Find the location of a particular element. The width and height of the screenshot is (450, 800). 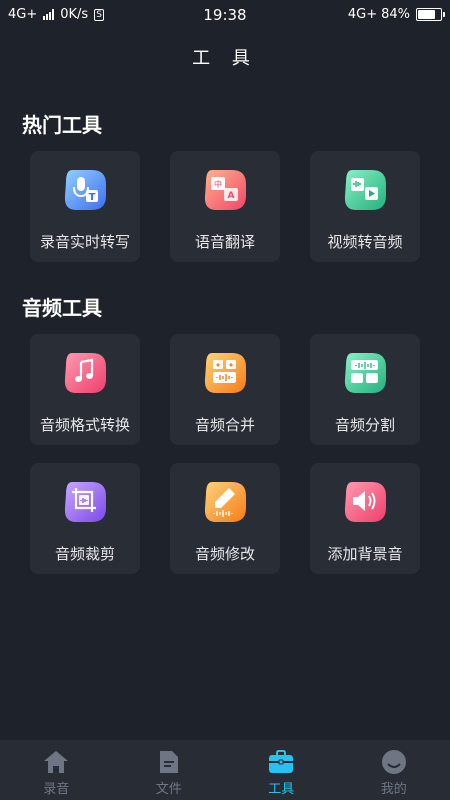

tool-card-video-to-audio: 视频转音频 is located at coordinates (365, 206).